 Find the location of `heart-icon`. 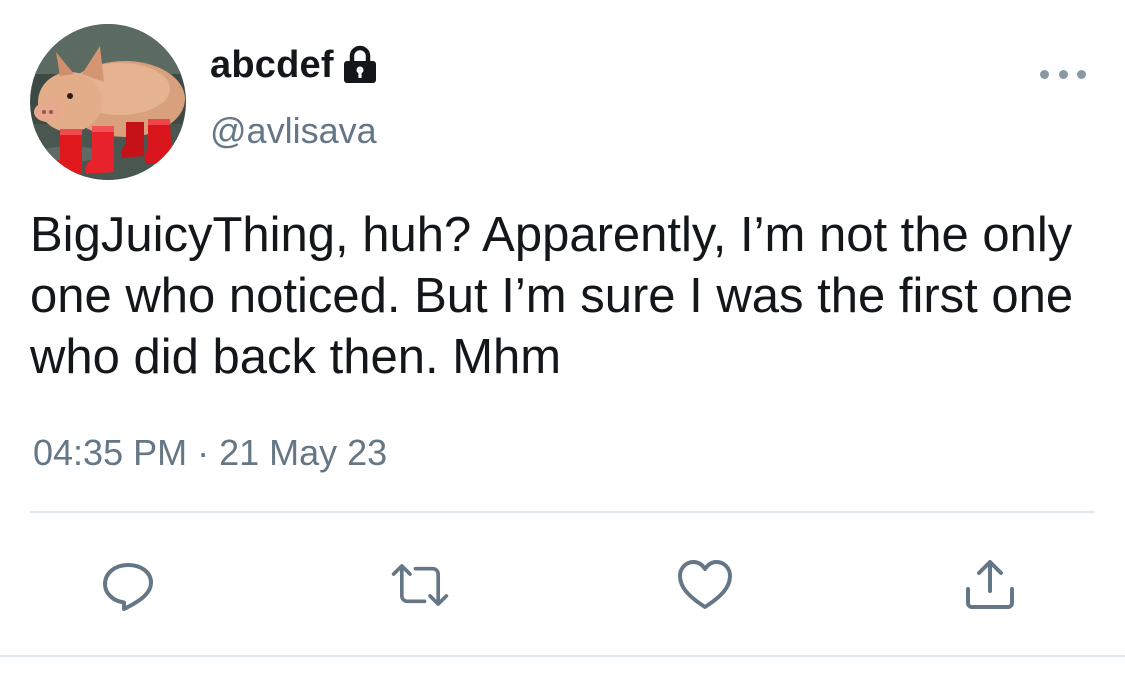

heart-icon is located at coordinates (705, 584).